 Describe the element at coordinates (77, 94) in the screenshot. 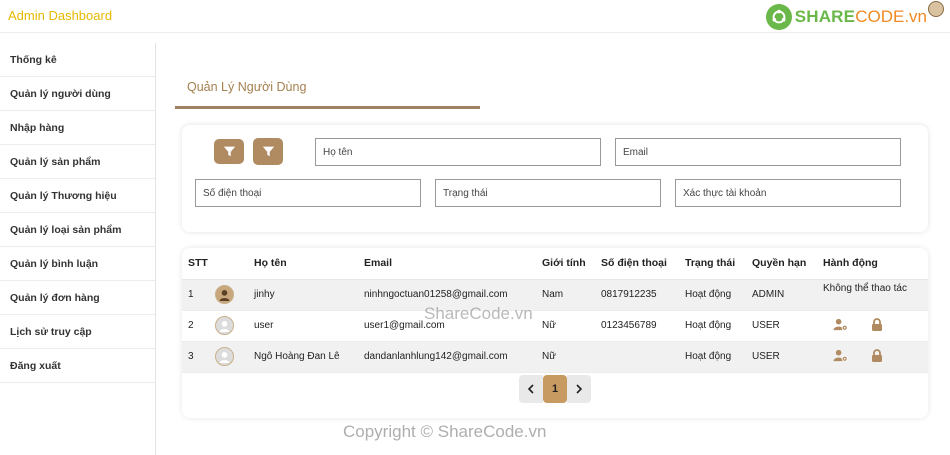

I see `sidebar-item-users: Quản lý người dùng` at that location.